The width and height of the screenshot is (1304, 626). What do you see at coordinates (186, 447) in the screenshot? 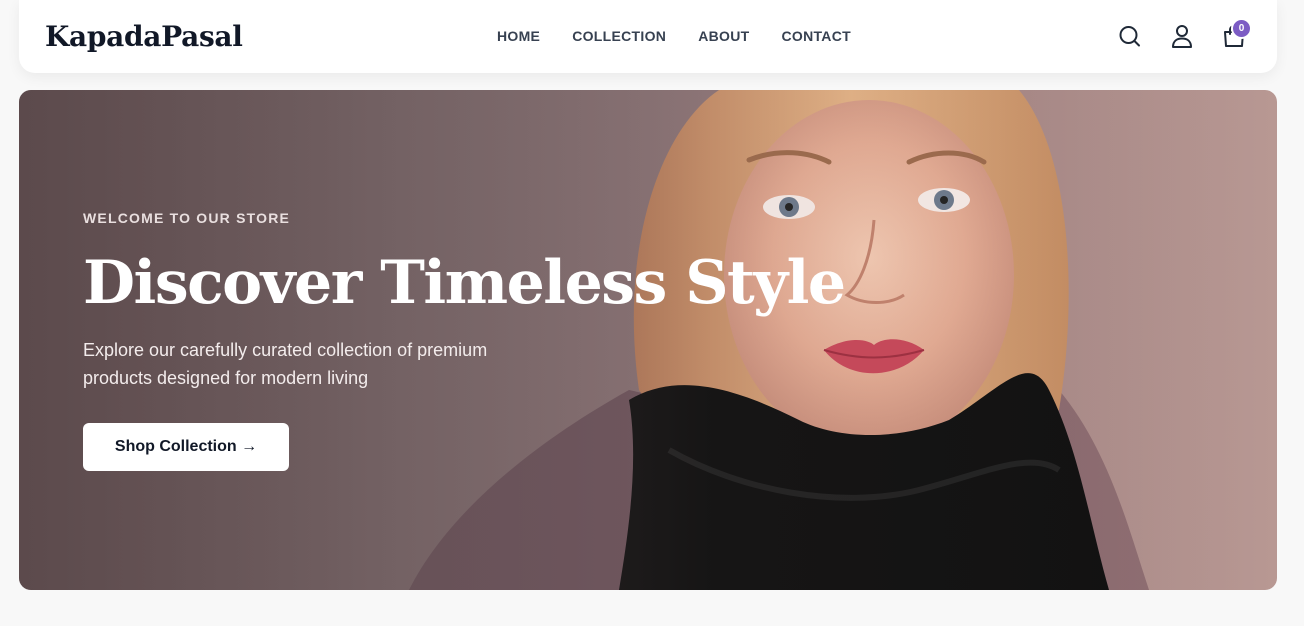
I see `shop-collection-button: Shop Collection →` at bounding box center [186, 447].